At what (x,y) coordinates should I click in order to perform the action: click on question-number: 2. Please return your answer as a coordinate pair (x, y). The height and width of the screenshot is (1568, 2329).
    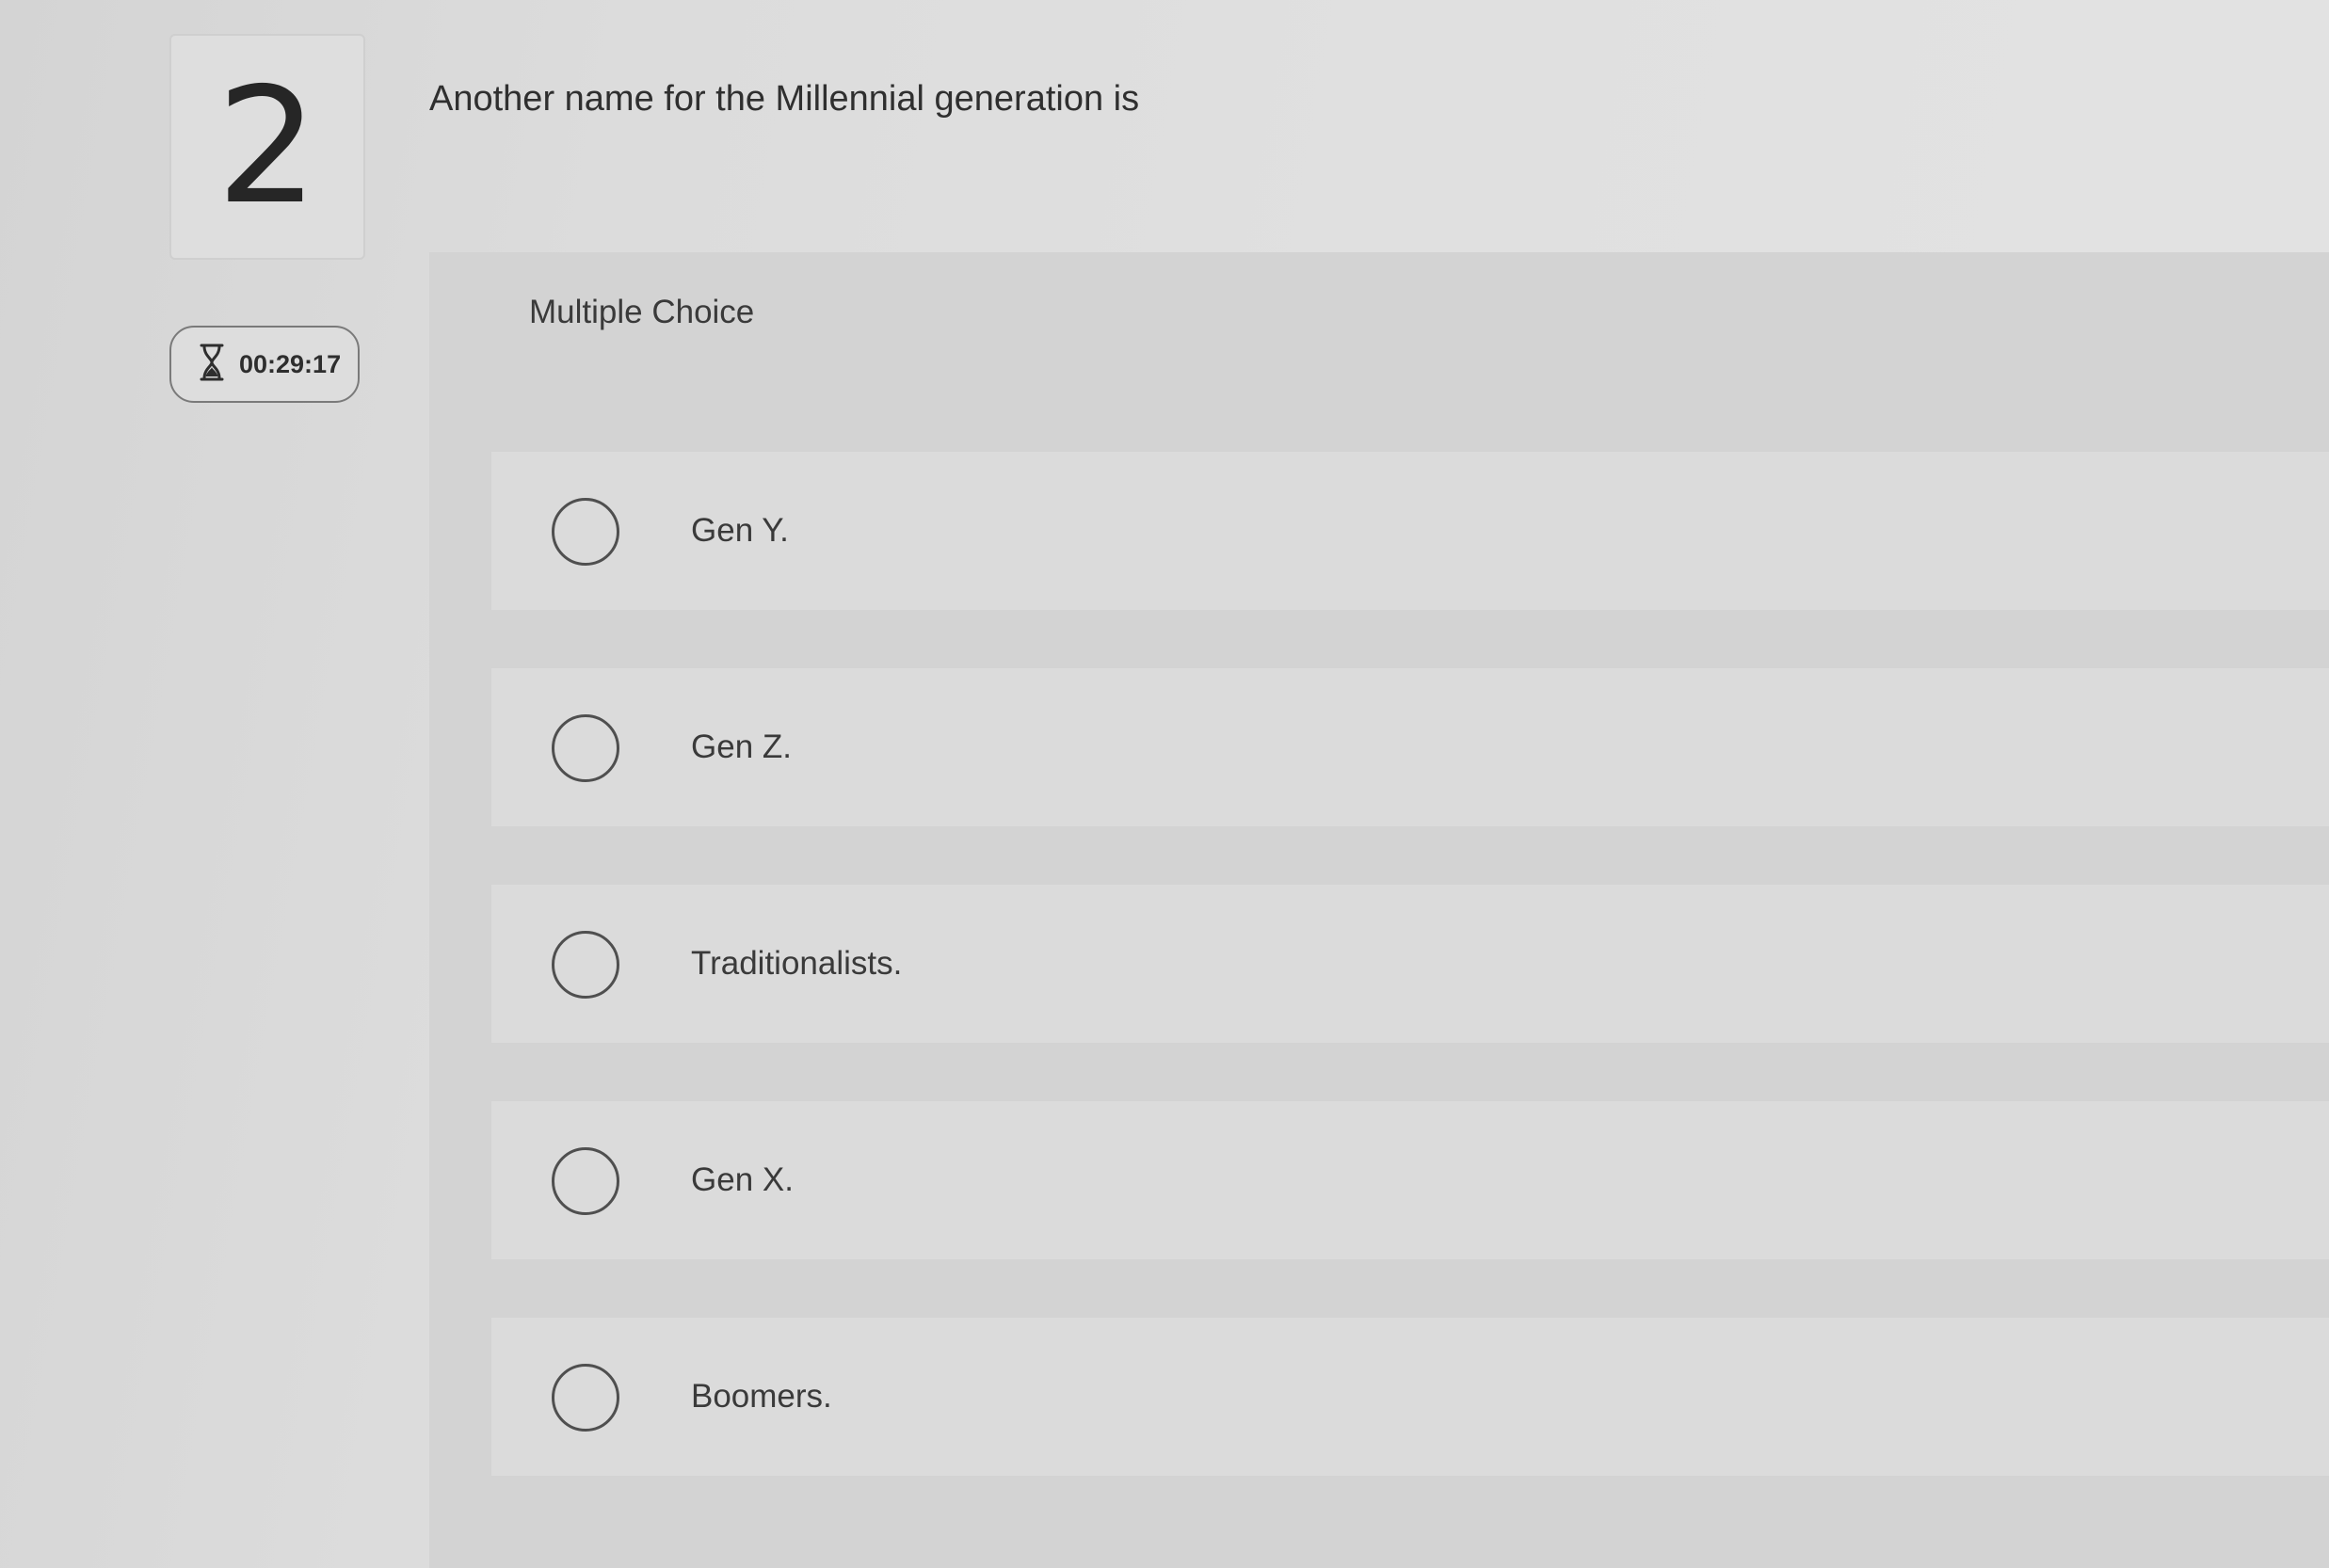
    Looking at the image, I should click on (268, 147).